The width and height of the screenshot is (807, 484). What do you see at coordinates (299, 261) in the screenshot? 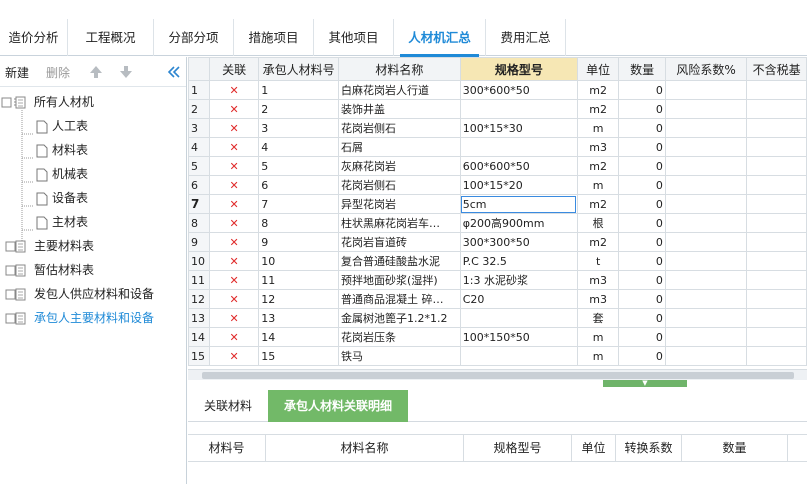
I see `contractor-code-cell: 10` at bounding box center [299, 261].